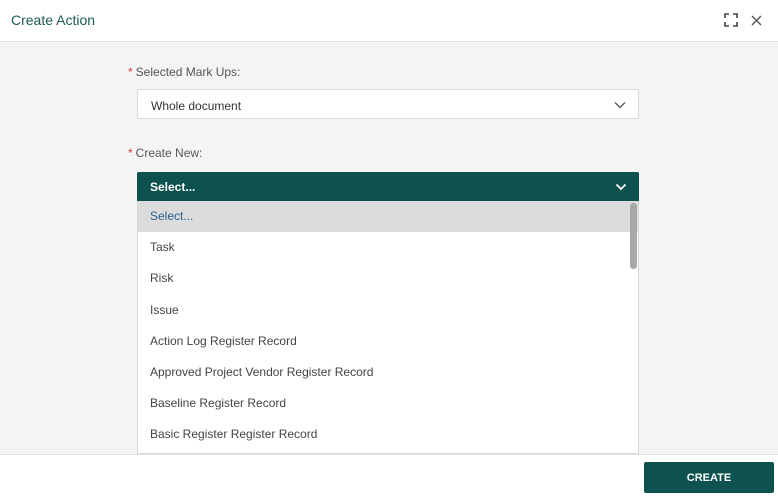 The image size is (778, 496). Describe the element at coordinates (388, 372) in the screenshot. I see `dropdown-option-approved-project-vendor-register-record: Approved Project Vendor Register Record` at that location.